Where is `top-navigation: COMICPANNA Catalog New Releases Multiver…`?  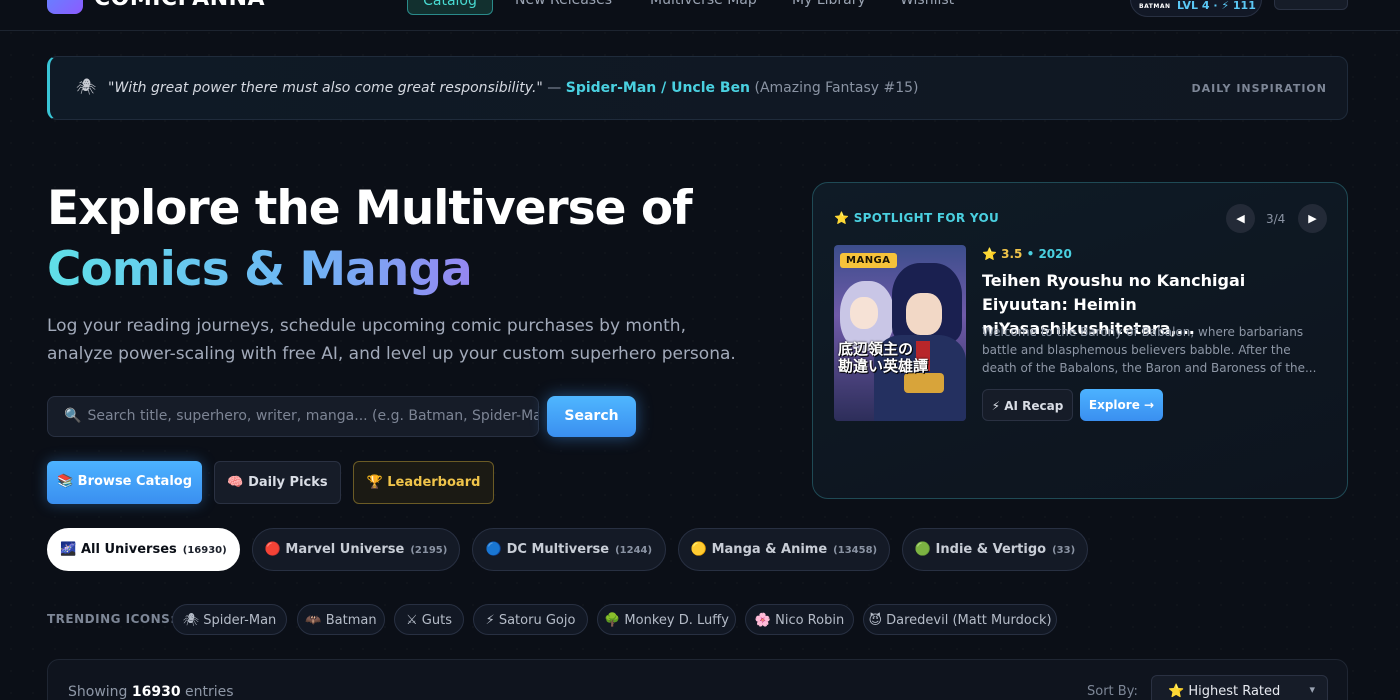 top-navigation: COMICPANNA Catalog New Releases Multiver… is located at coordinates (700, 15).